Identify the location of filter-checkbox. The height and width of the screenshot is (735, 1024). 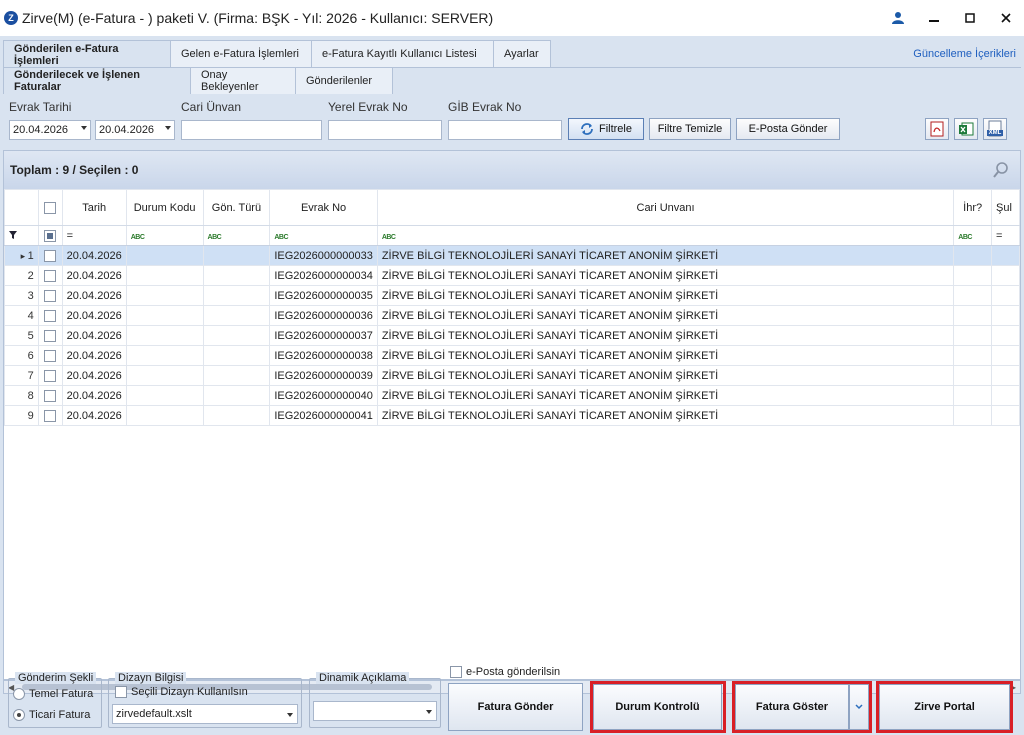
(50, 235).